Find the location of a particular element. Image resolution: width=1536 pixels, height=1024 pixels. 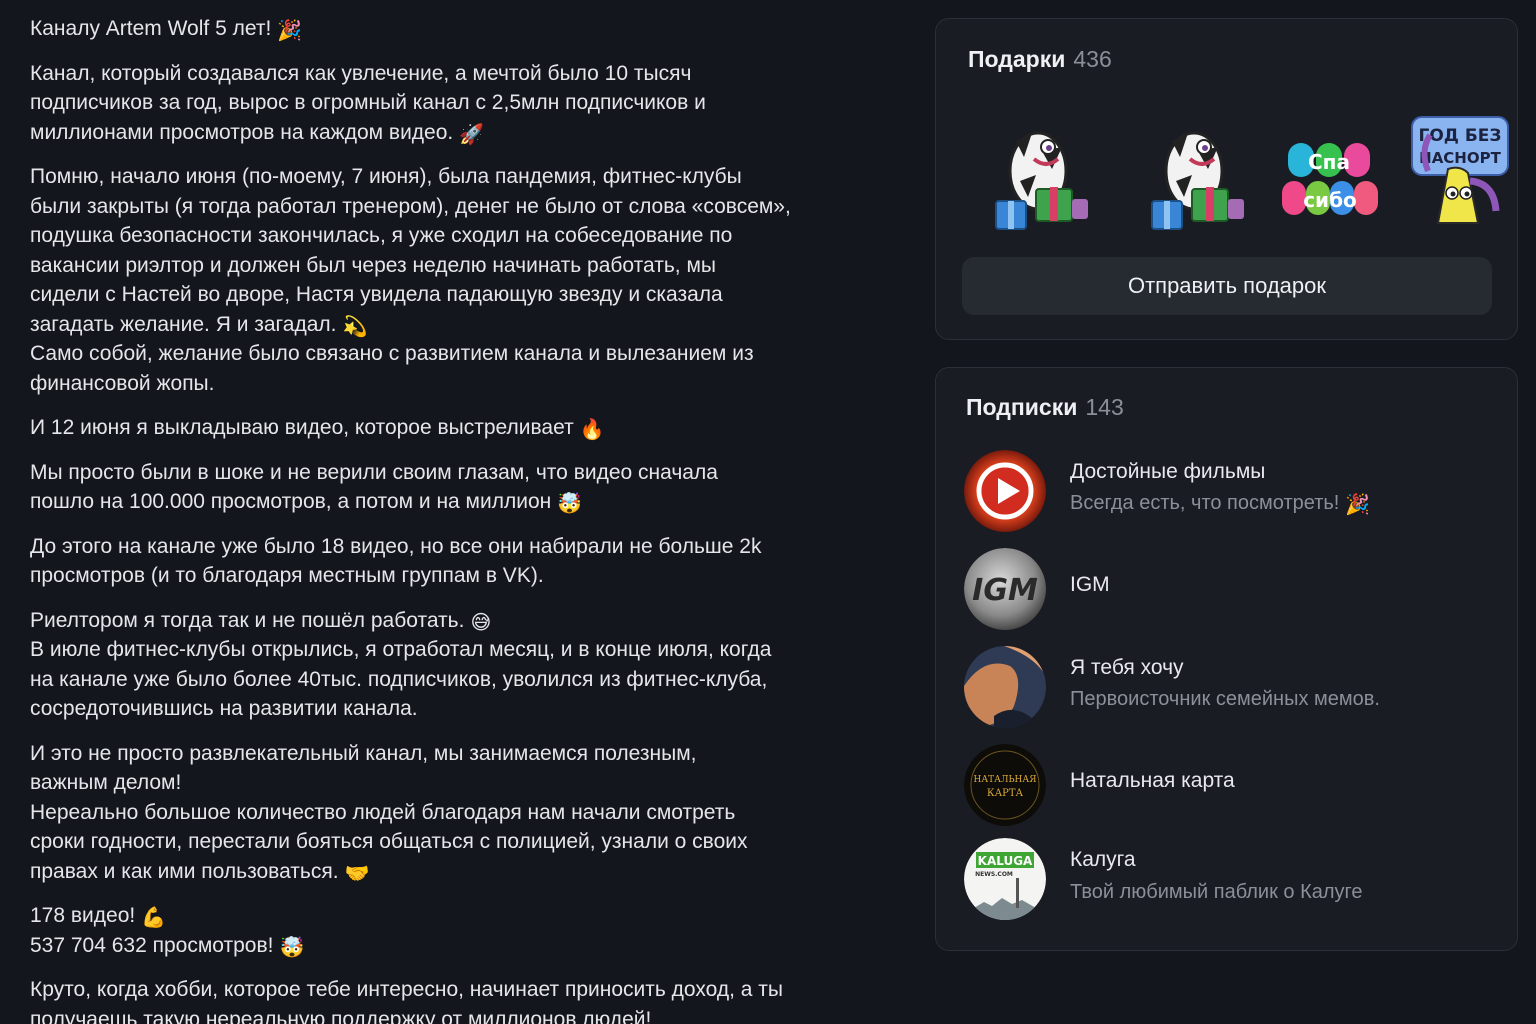

sticker-text: Спа is located at coordinates (1329, 162).